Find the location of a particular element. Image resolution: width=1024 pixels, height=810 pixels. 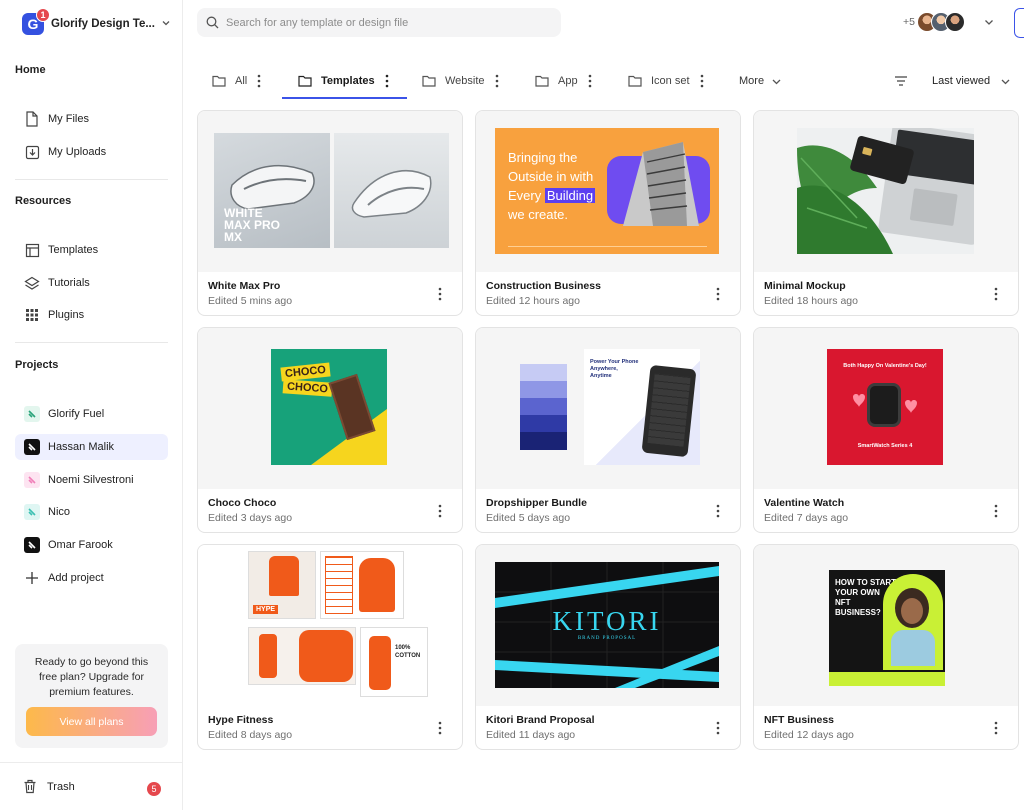

sort-dropdown: Last viewed is located at coordinates (971, 81).